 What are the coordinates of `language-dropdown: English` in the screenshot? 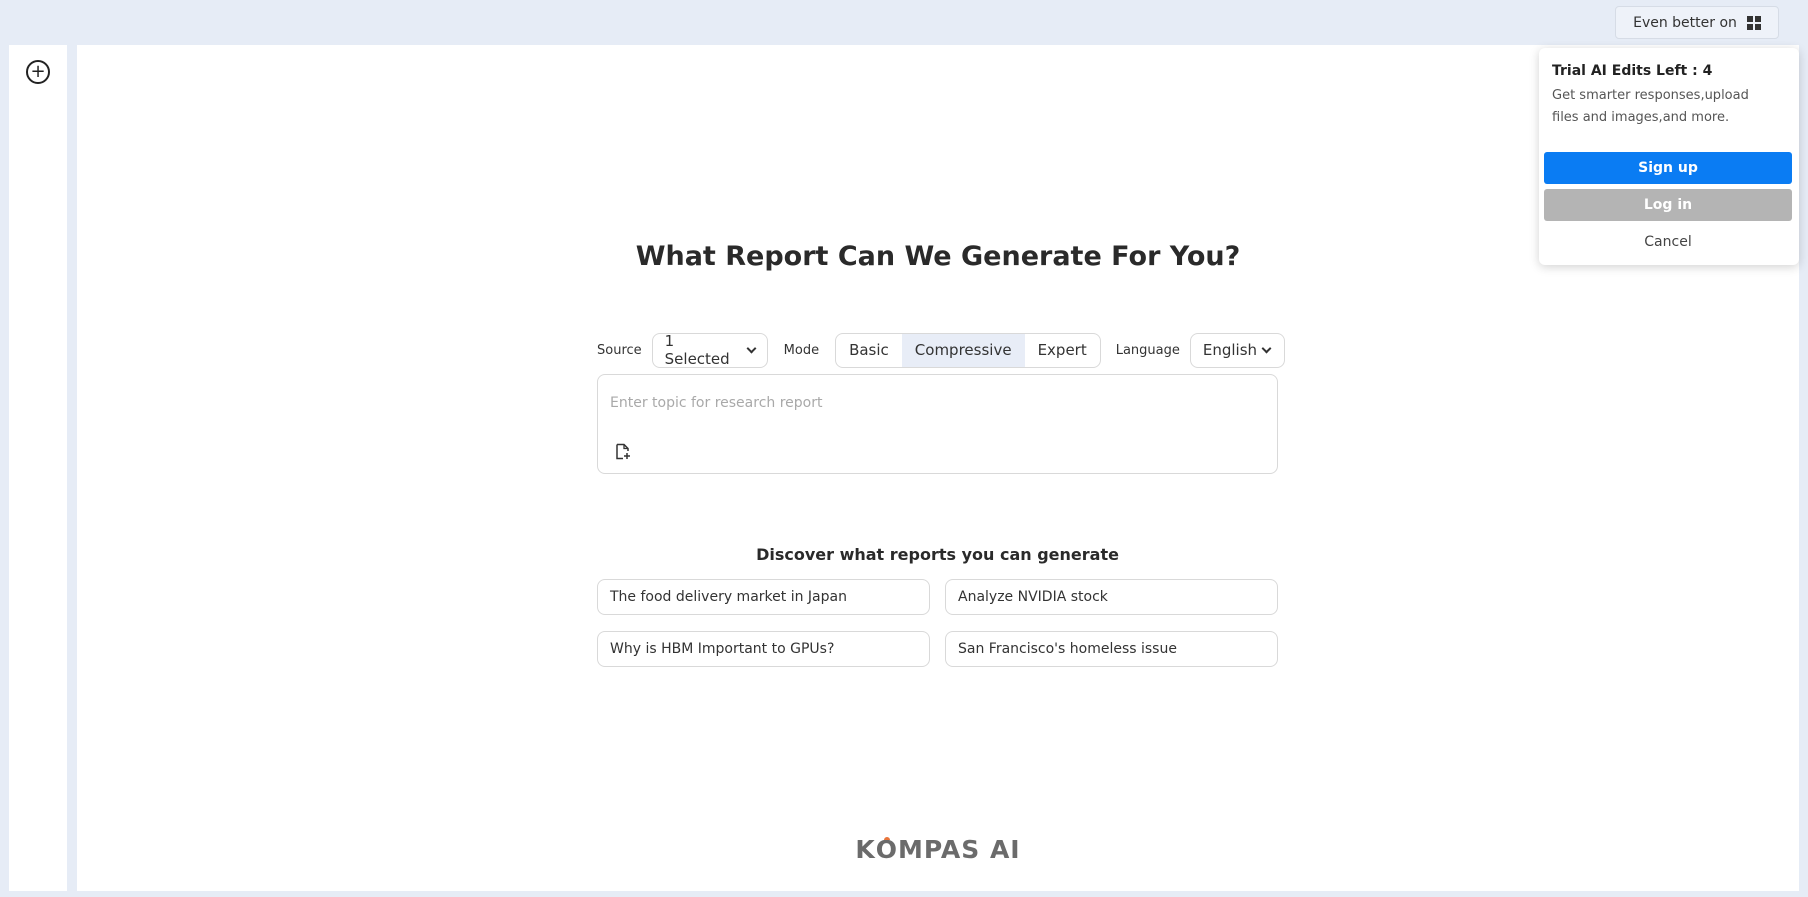 It's located at (1237, 350).